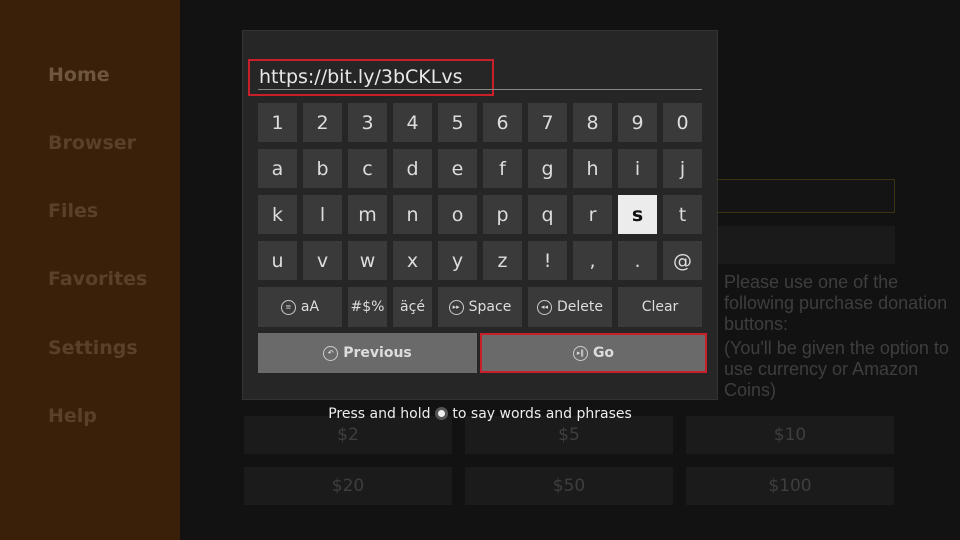 This screenshot has height=540, width=960. I want to click on key-8: 8, so click(592, 122).